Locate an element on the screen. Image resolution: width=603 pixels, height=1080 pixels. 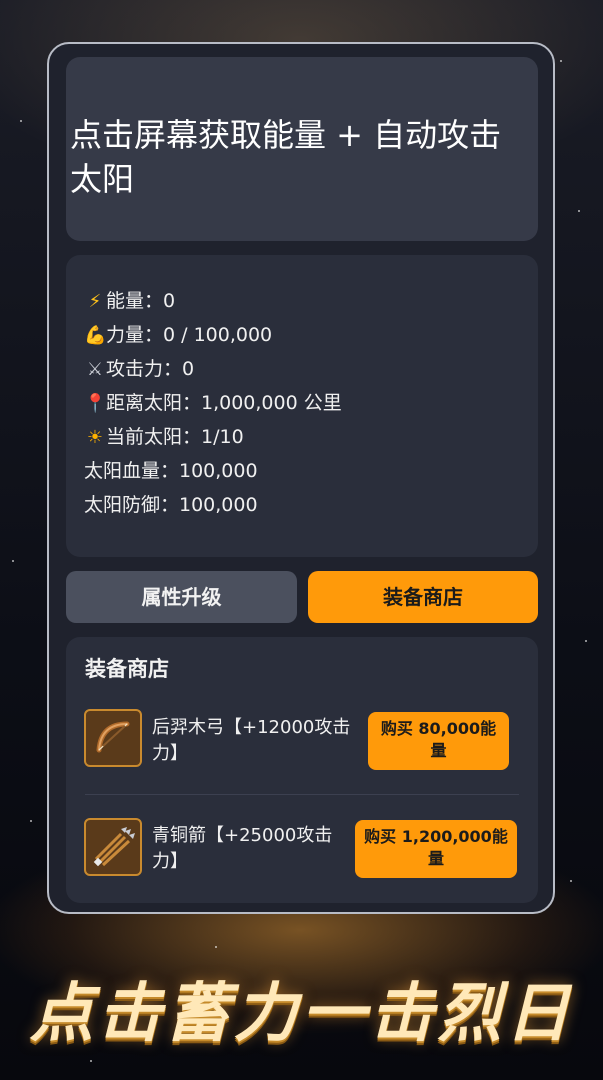
item-name-arrows: 青铜箭【+25000攻击力】 is located at coordinates (242, 848).